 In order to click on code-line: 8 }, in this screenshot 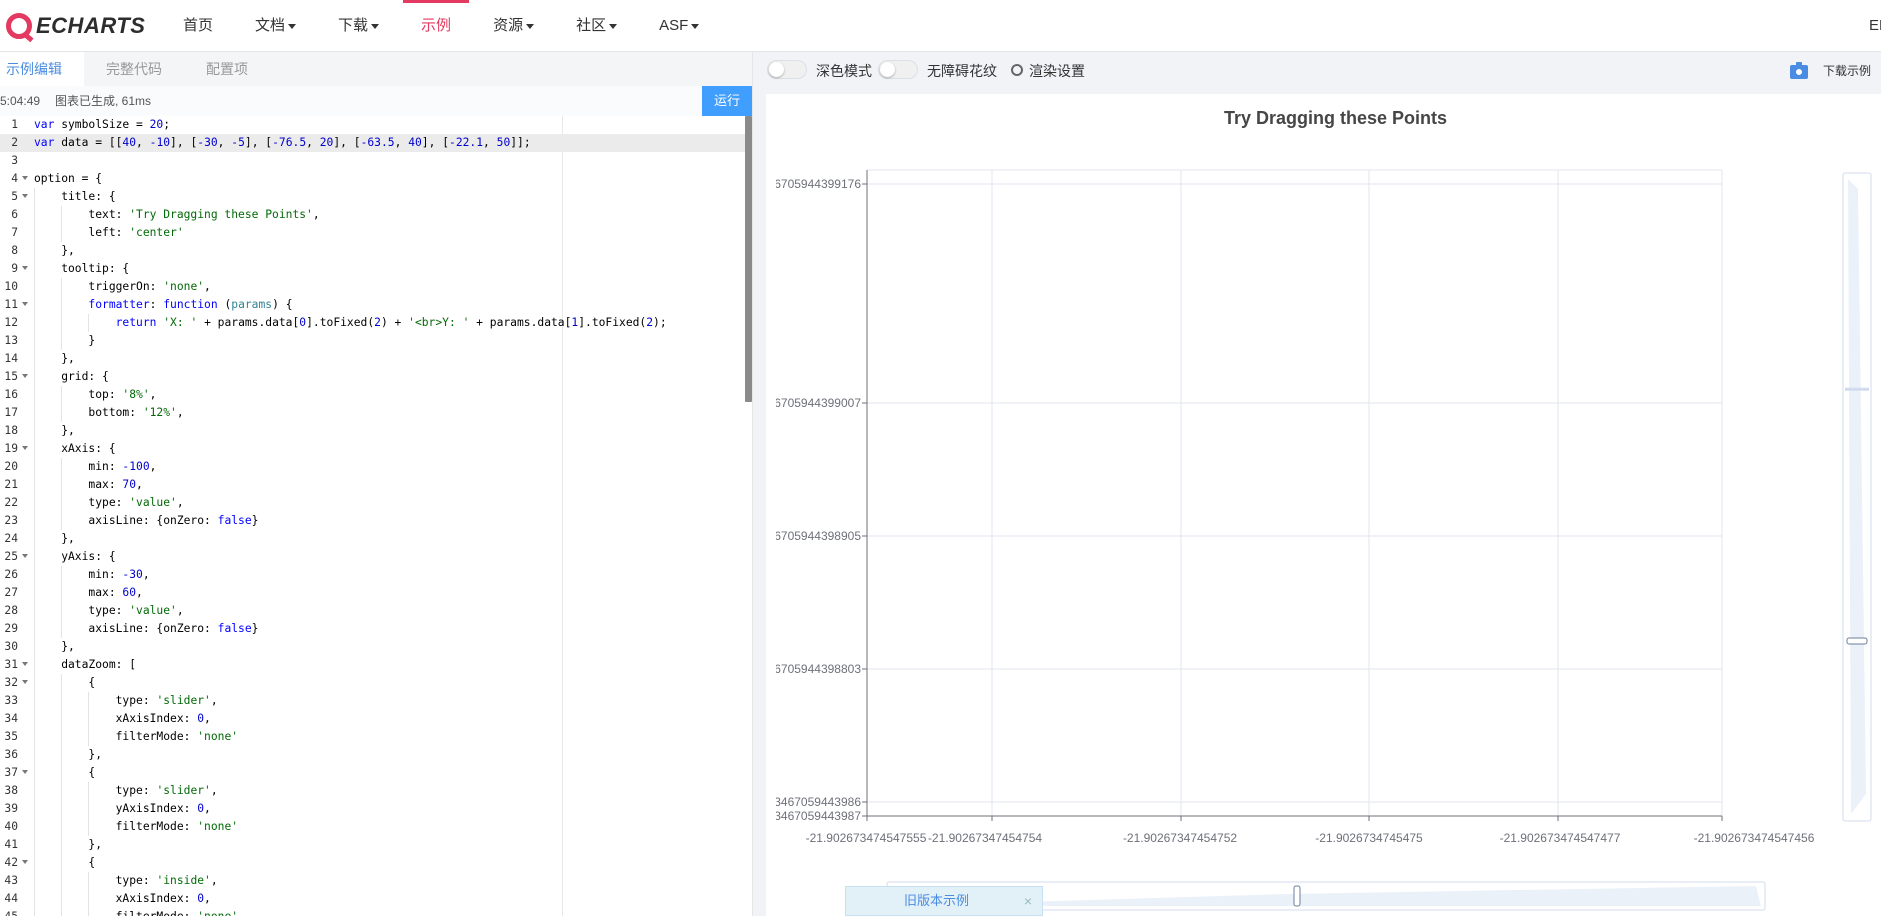, I will do `click(373, 251)`.